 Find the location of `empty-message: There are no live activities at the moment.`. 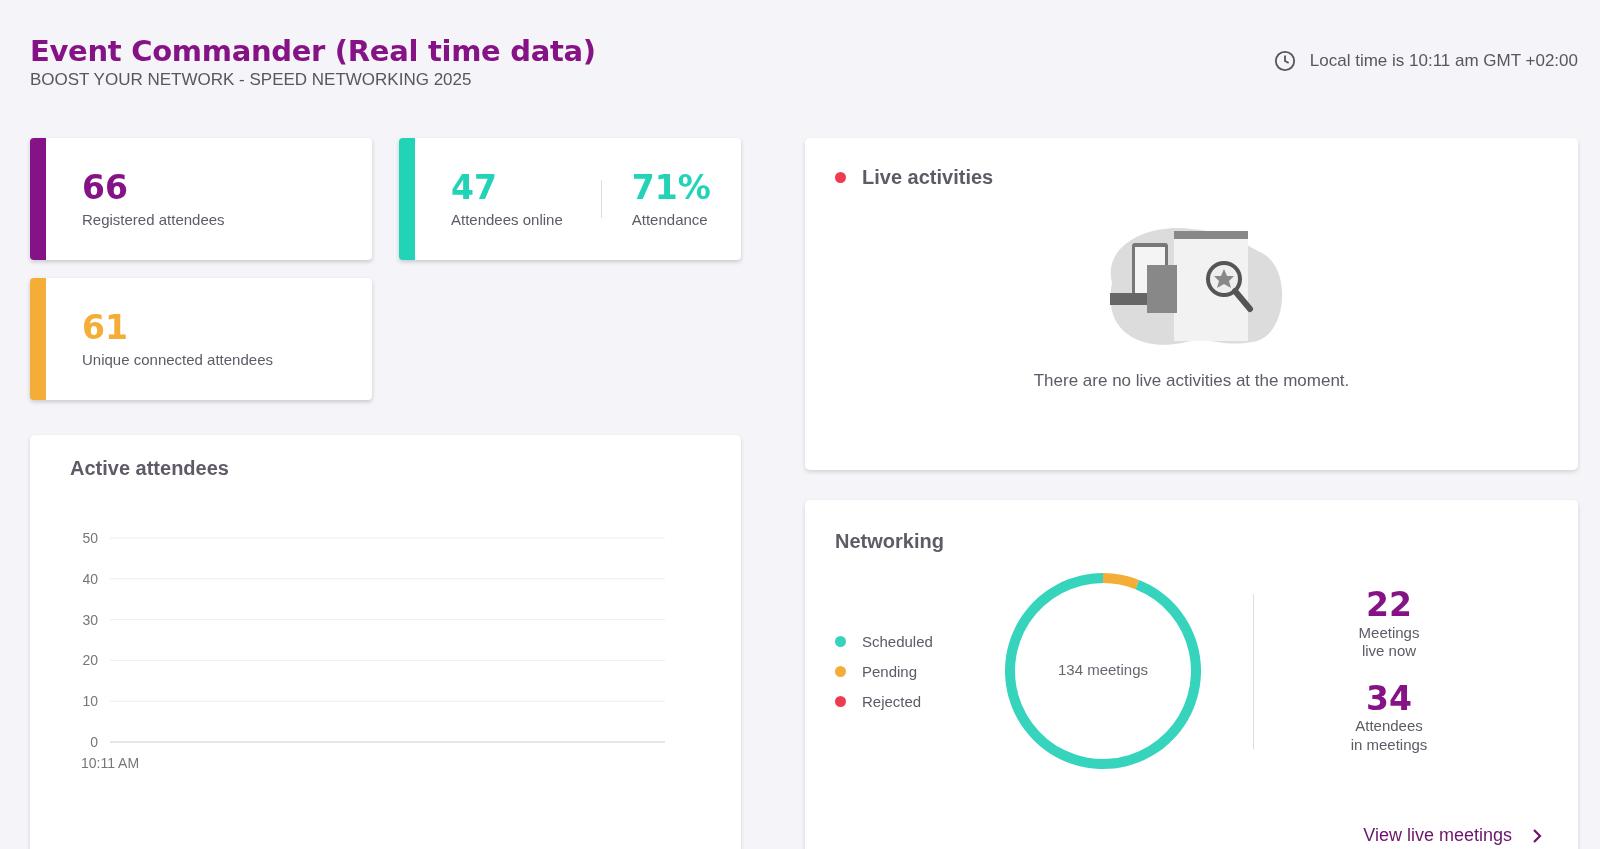

empty-message: There are no live activities at the moment. is located at coordinates (1191, 381).